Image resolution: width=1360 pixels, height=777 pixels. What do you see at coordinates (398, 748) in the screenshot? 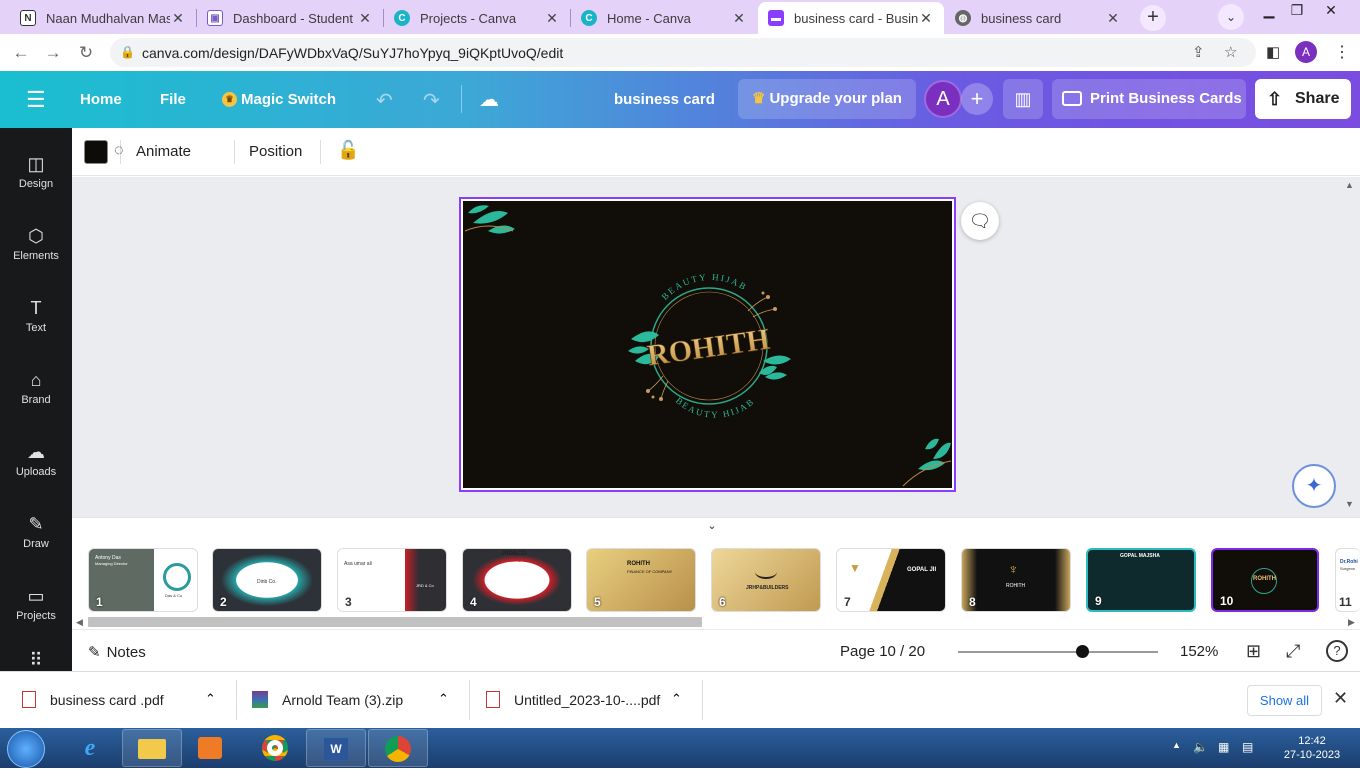
I see `chrome-profile-icon` at bounding box center [398, 748].